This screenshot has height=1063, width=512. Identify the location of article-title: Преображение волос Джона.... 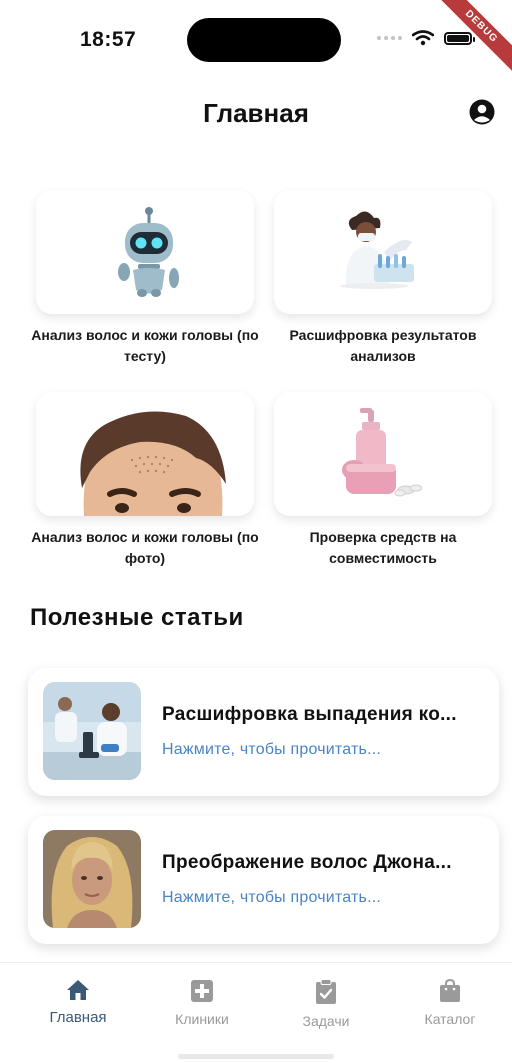
(307, 862).